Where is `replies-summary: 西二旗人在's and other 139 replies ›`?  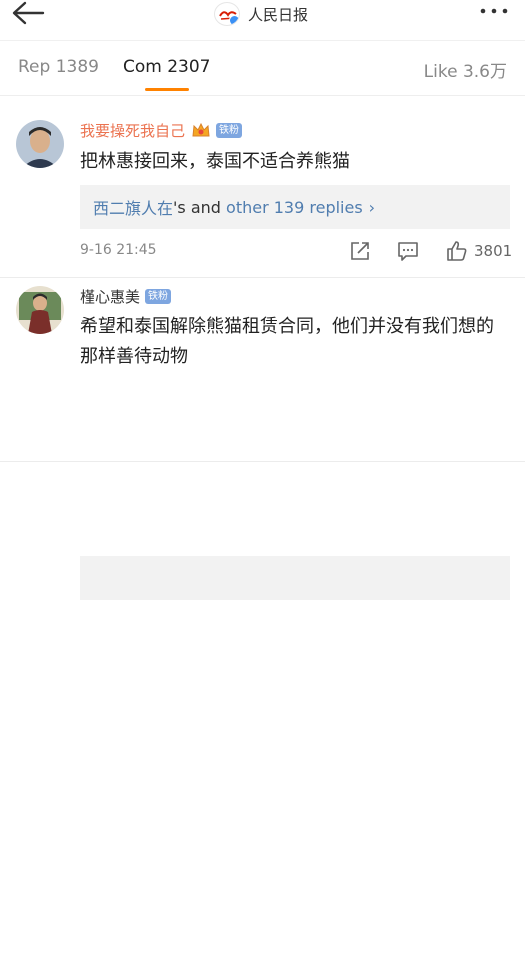 replies-summary: 西二旗人在's and other 139 replies › is located at coordinates (295, 207).